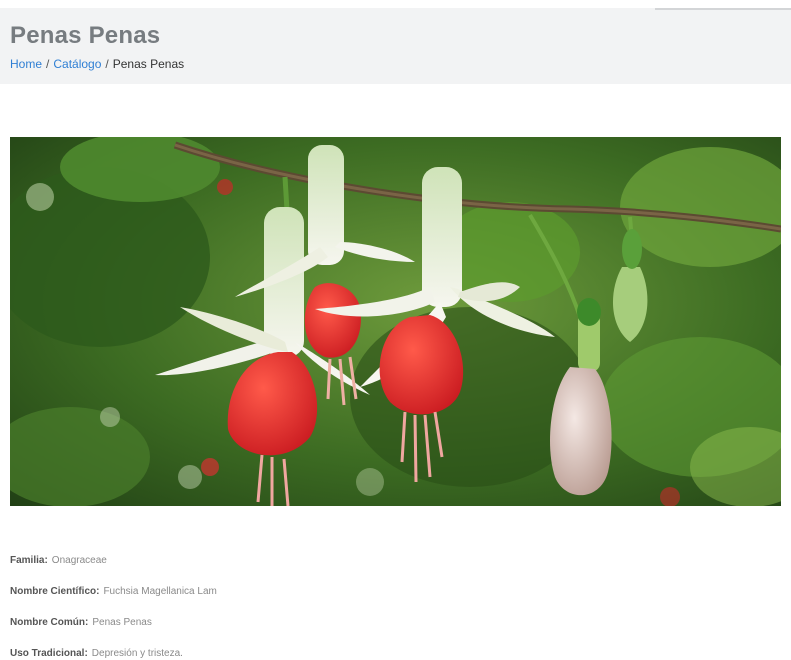 Image resolution: width=791 pixels, height=660 pixels. Describe the element at coordinates (122, 622) in the screenshot. I see `detail-value: Penas Penas` at that location.